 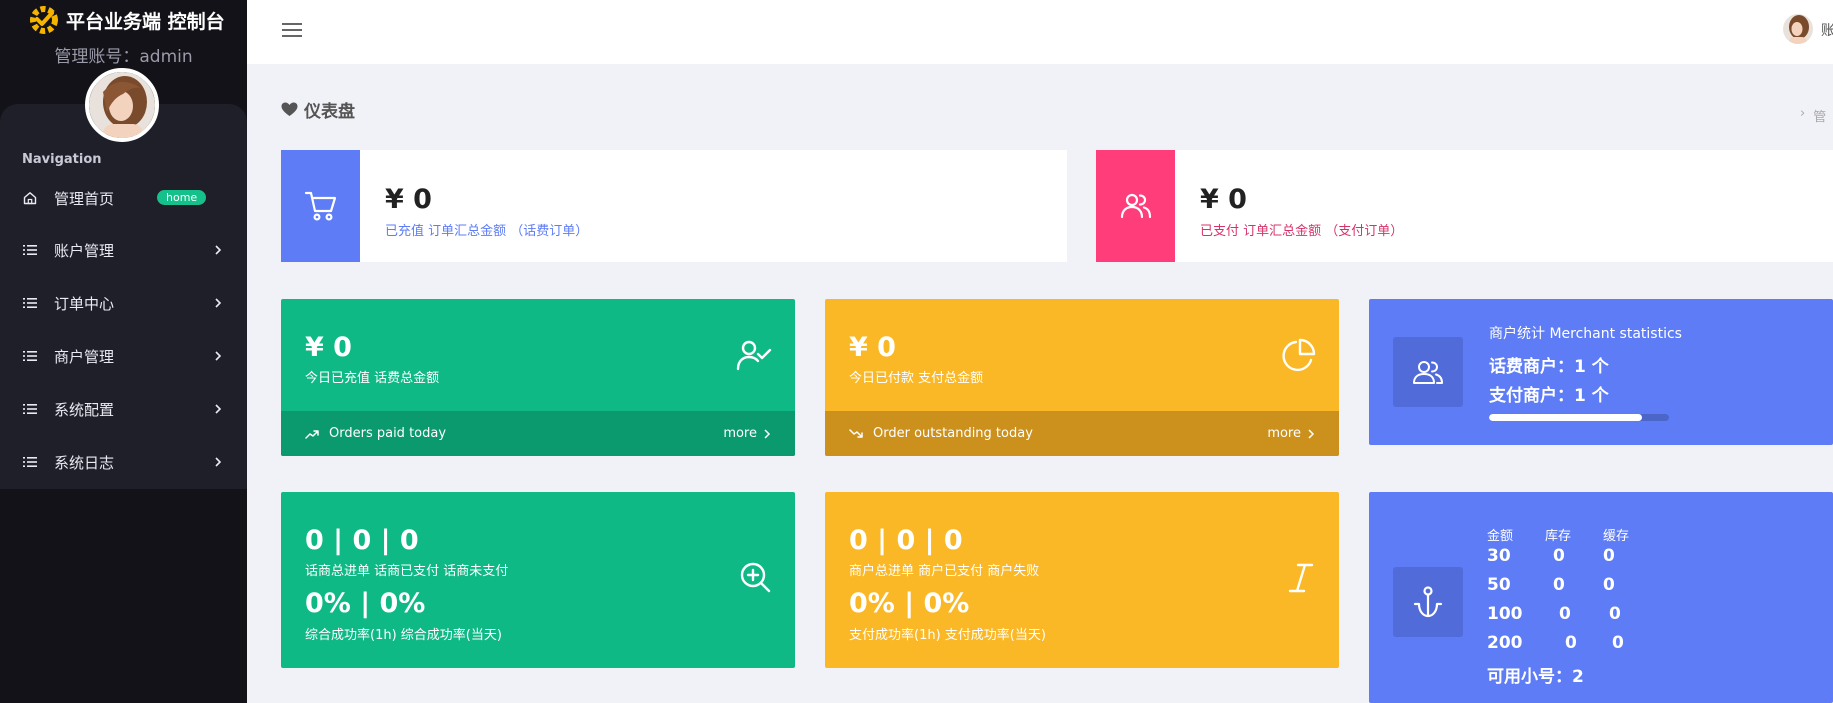 What do you see at coordinates (953, 433) in the screenshot?
I see `footer-label: Order outstanding today` at bounding box center [953, 433].